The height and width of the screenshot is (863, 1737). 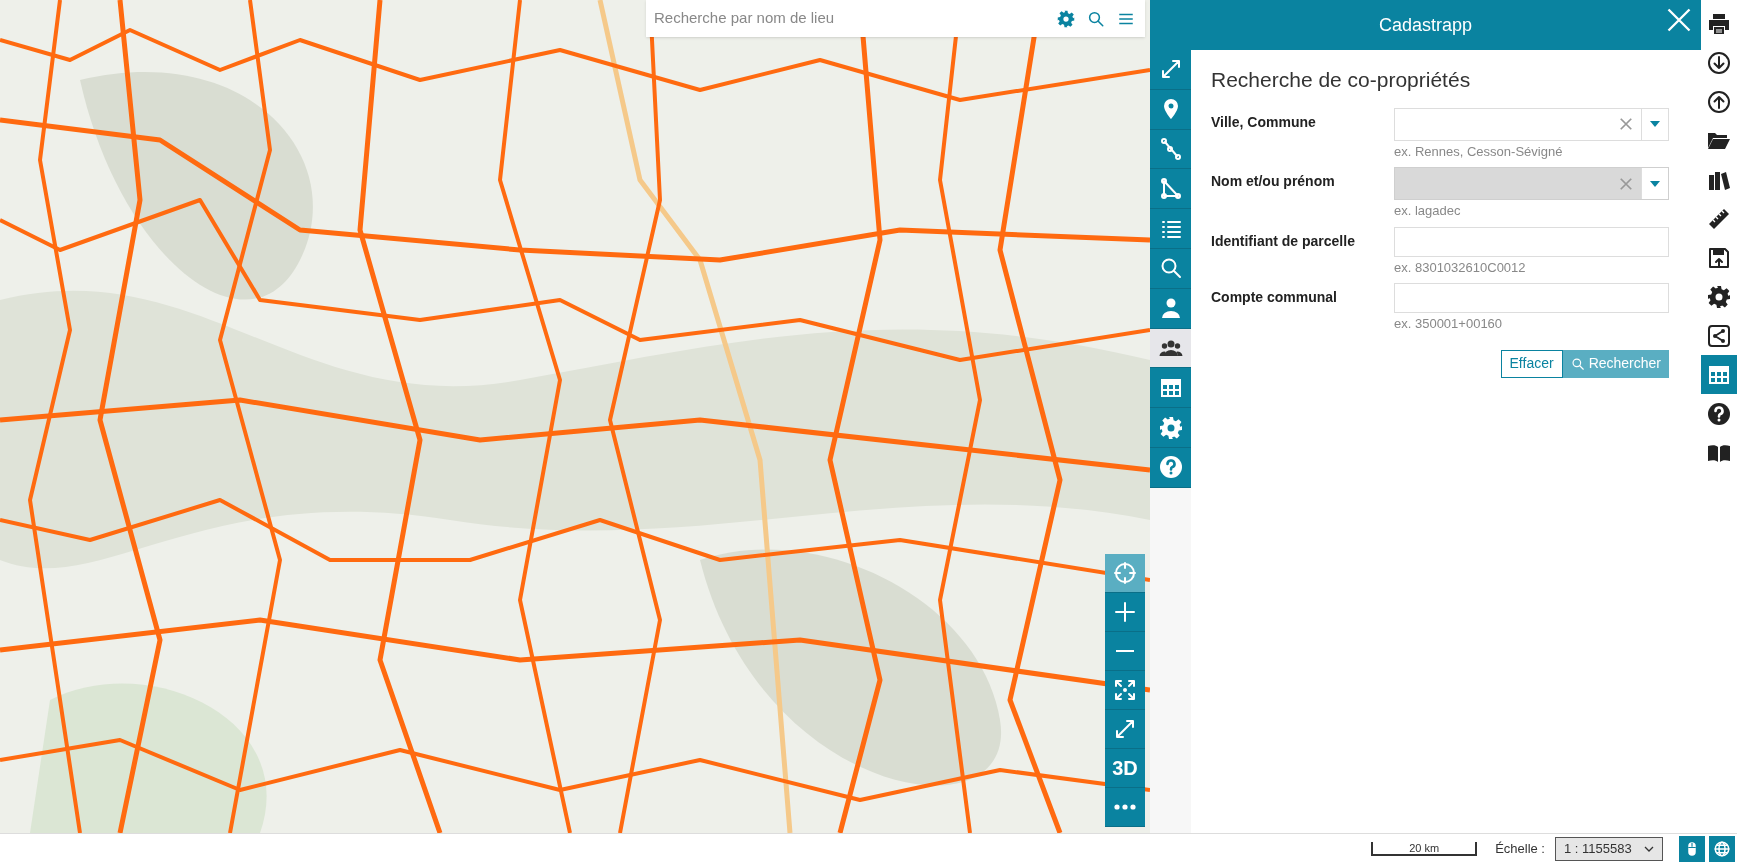 What do you see at coordinates (1449, 324) in the screenshot?
I see `field-hint: ex. 350001+00160` at bounding box center [1449, 324].